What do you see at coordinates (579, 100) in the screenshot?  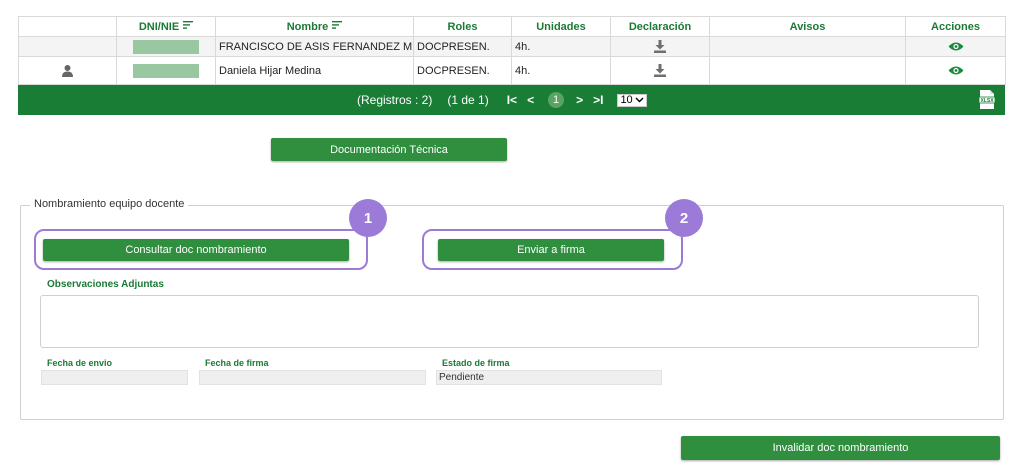 I see `next-page-button: >` at bounding box center [579, 100].